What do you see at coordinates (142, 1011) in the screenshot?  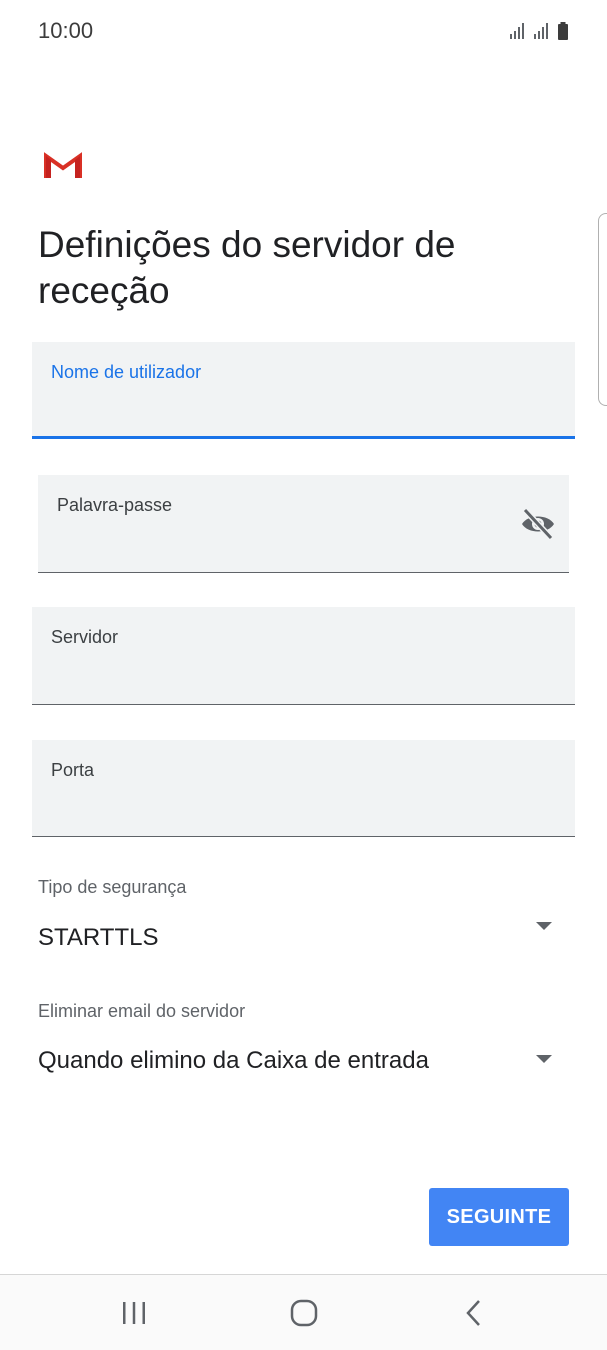 I see `delete-email-label: Eliminar email do servidor` at bounding box center [142, 1011].